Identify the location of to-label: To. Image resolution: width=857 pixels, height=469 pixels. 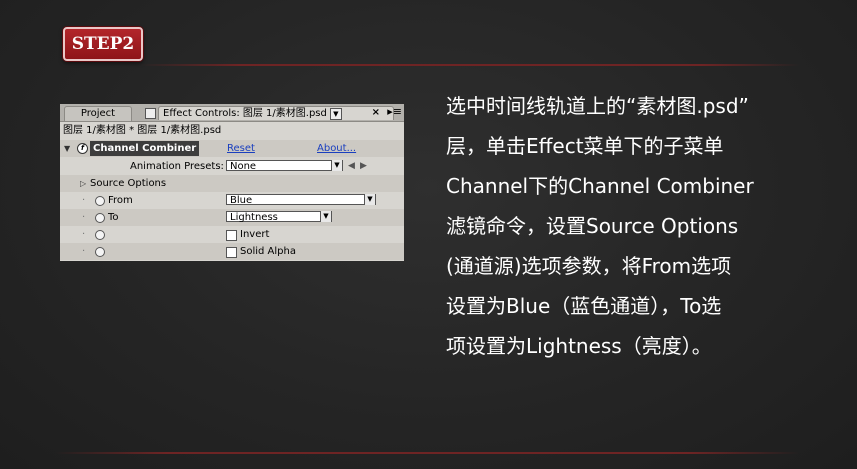
(113, 217).